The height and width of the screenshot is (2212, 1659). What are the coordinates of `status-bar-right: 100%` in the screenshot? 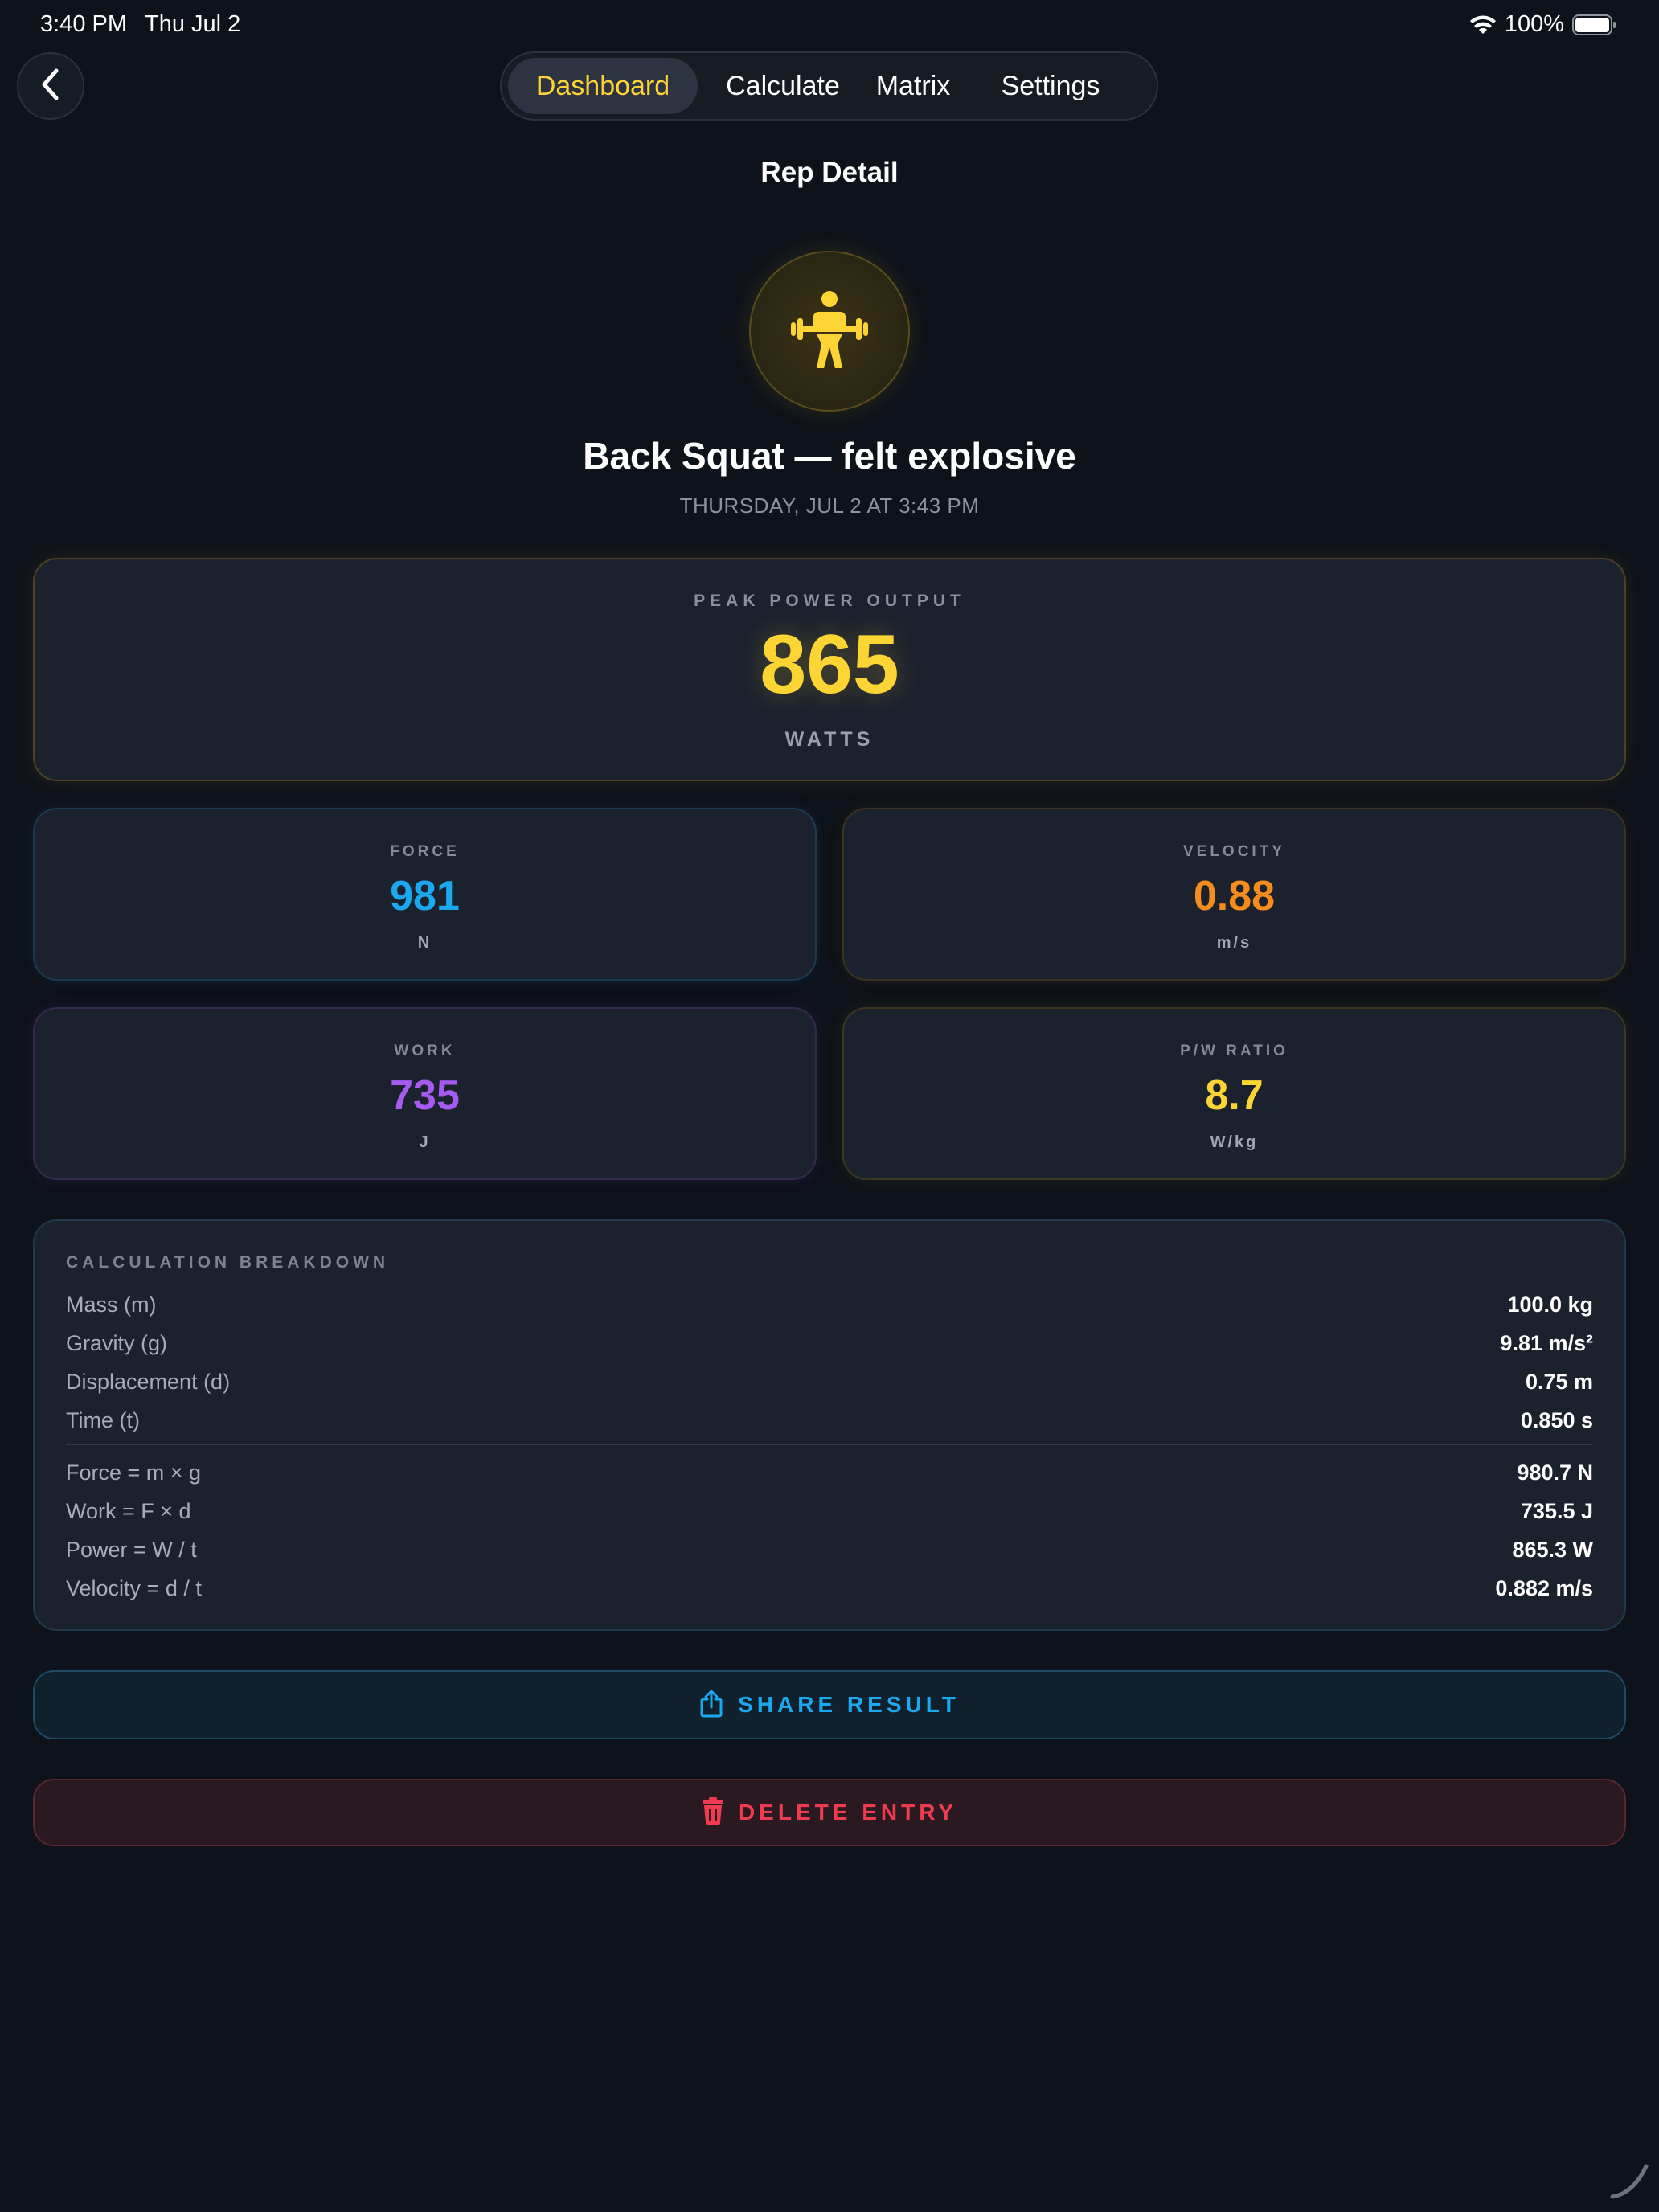 It's located at (1543, 24).